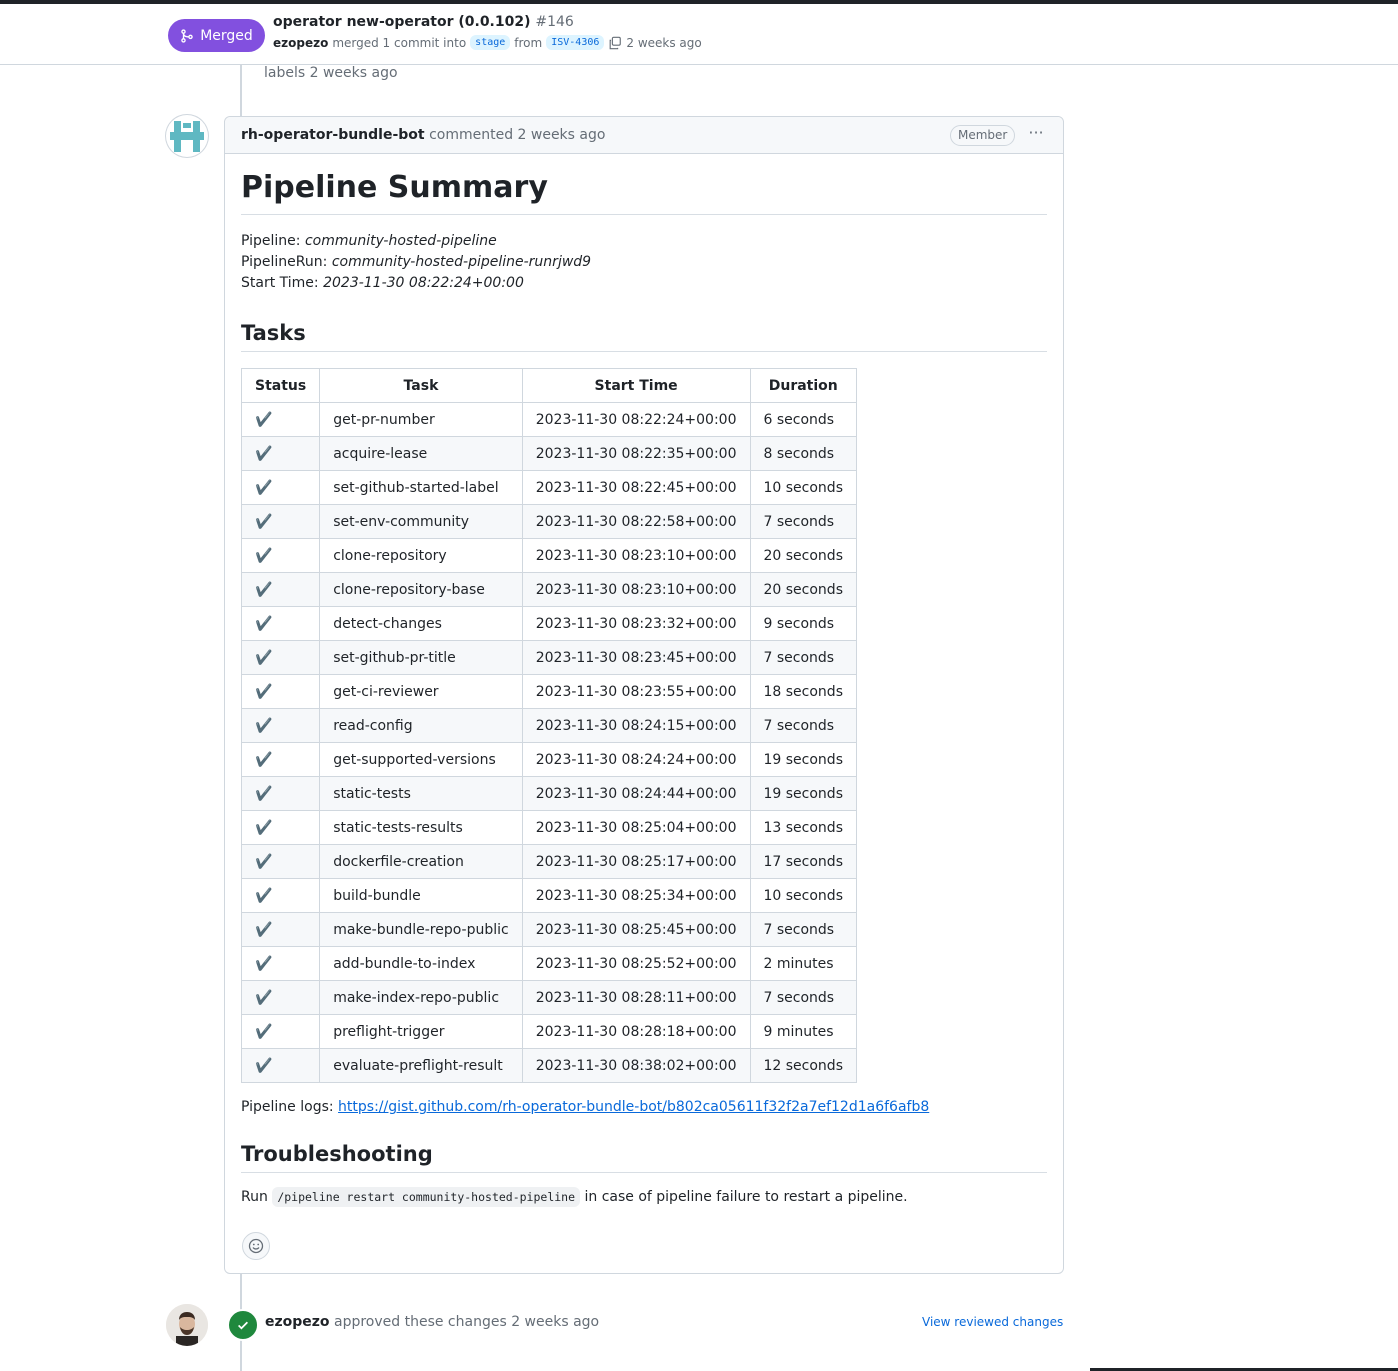 The image size is (1398, 1371). Describe the element at coordinates (280, 283) in the screenshot. I see `start-time-label: Start Time:` at that location.